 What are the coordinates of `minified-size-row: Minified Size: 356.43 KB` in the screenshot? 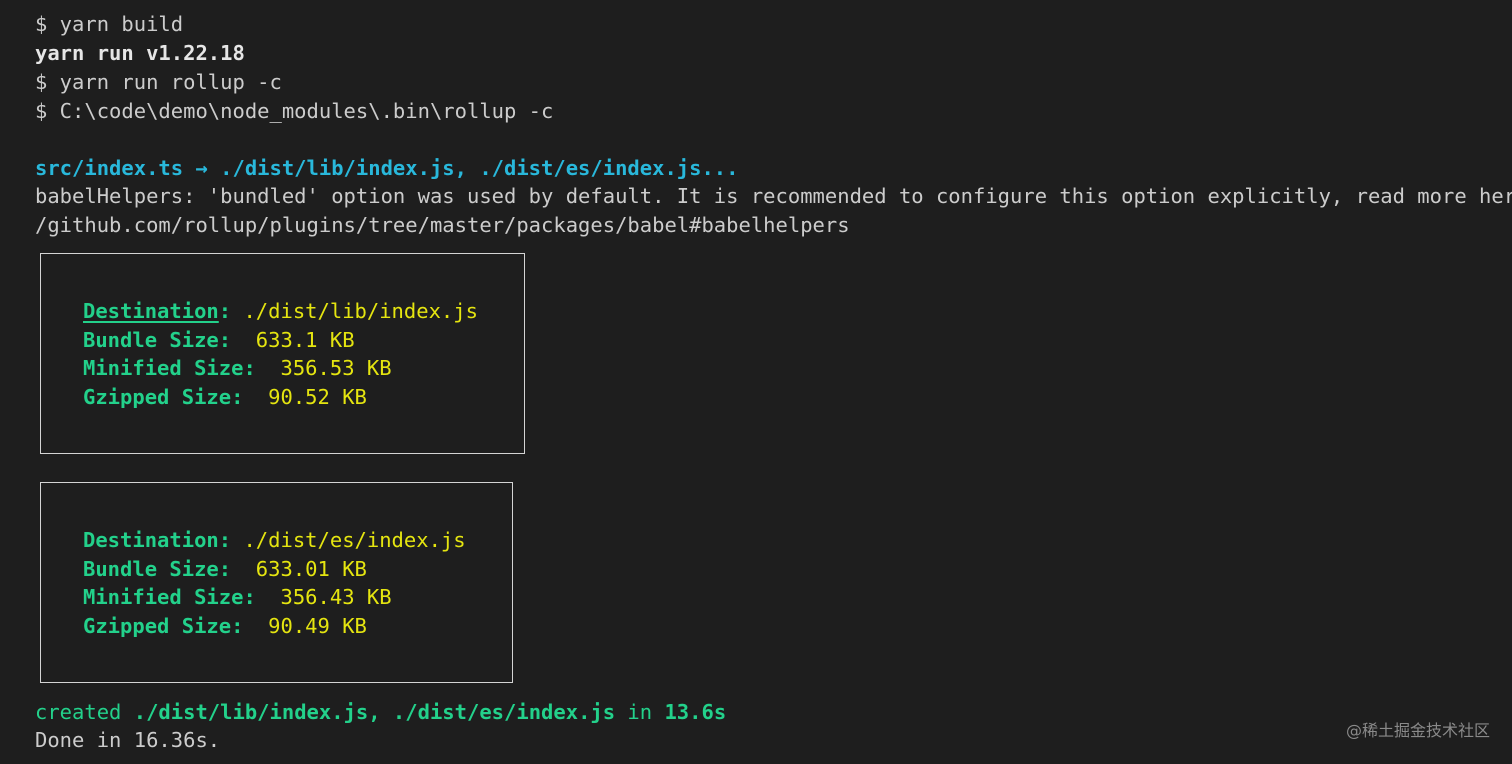 It's located at (237, 597).